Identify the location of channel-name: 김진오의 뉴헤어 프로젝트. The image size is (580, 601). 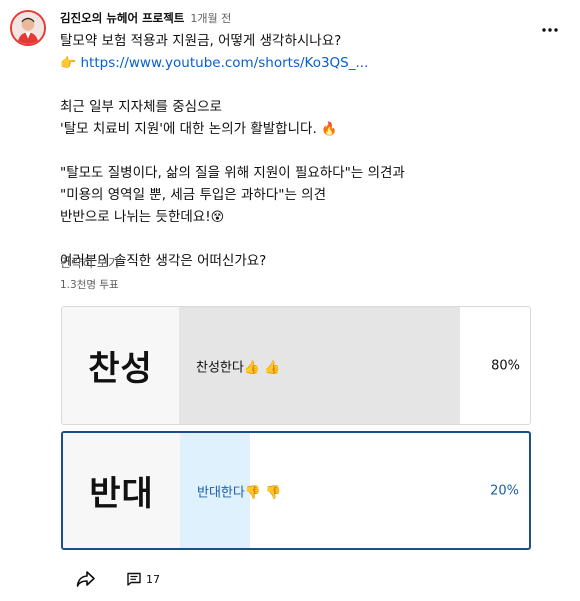
(122, 18).